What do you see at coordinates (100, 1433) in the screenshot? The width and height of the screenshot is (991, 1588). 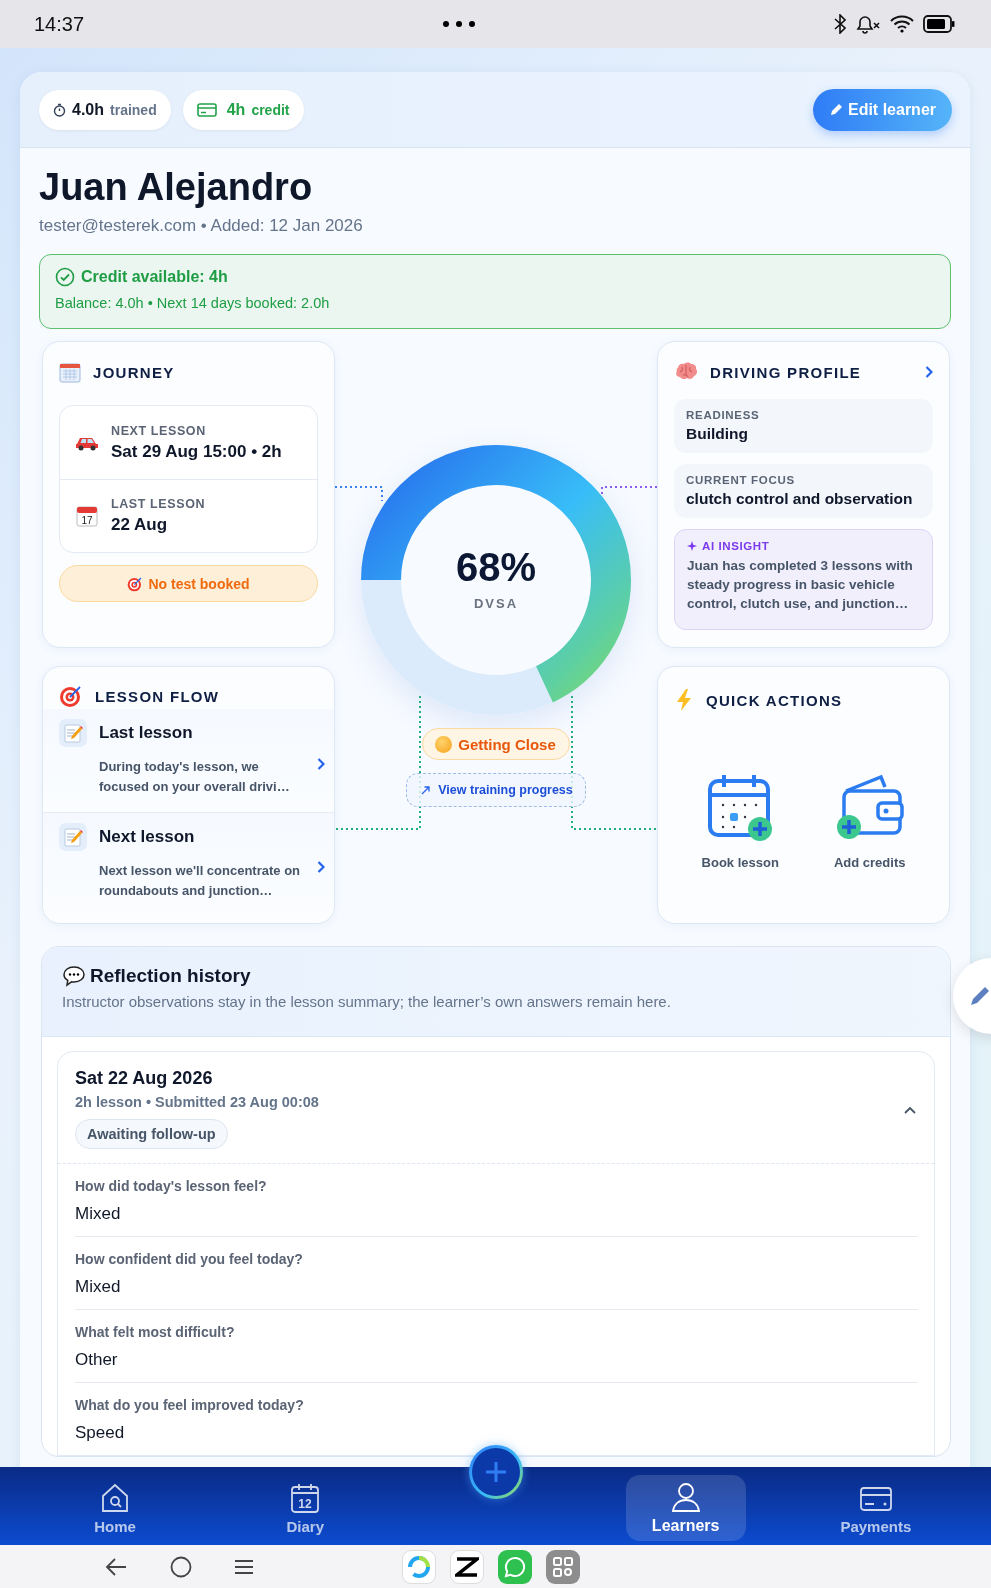 I see `answer-text: Speed` at bounding box center [100, 1433].